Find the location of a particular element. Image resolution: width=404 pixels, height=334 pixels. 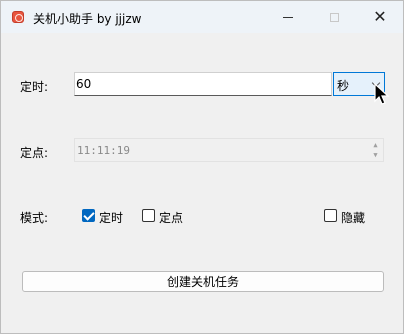

maximize-button is located at coordinates (334, 17).